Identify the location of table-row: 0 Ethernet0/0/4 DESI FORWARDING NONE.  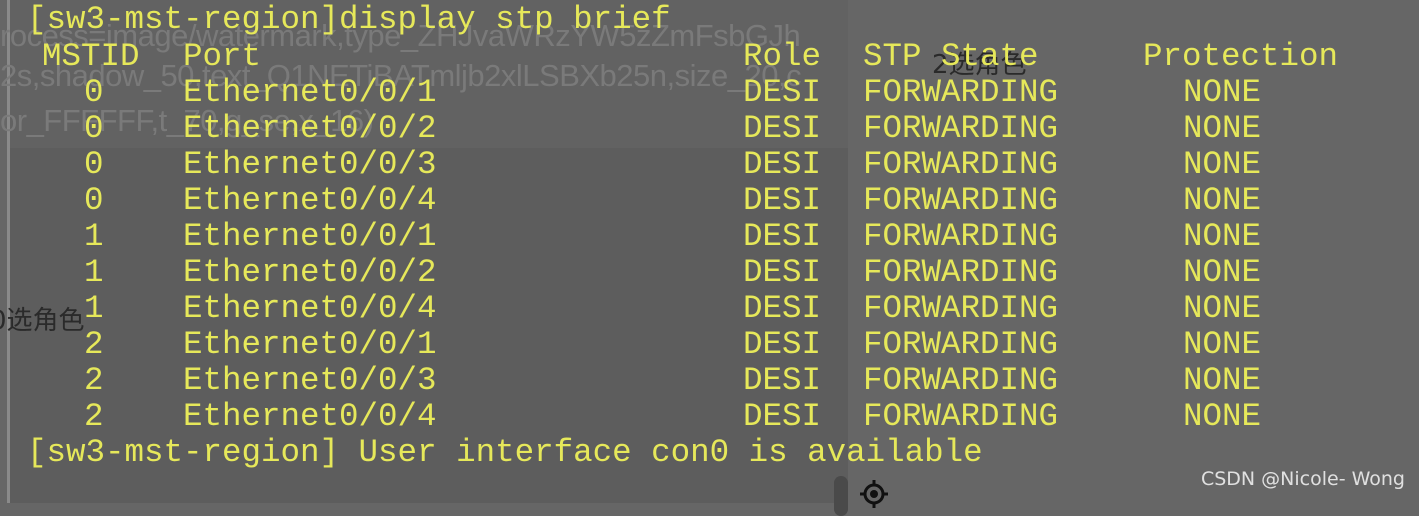
(709, 201).